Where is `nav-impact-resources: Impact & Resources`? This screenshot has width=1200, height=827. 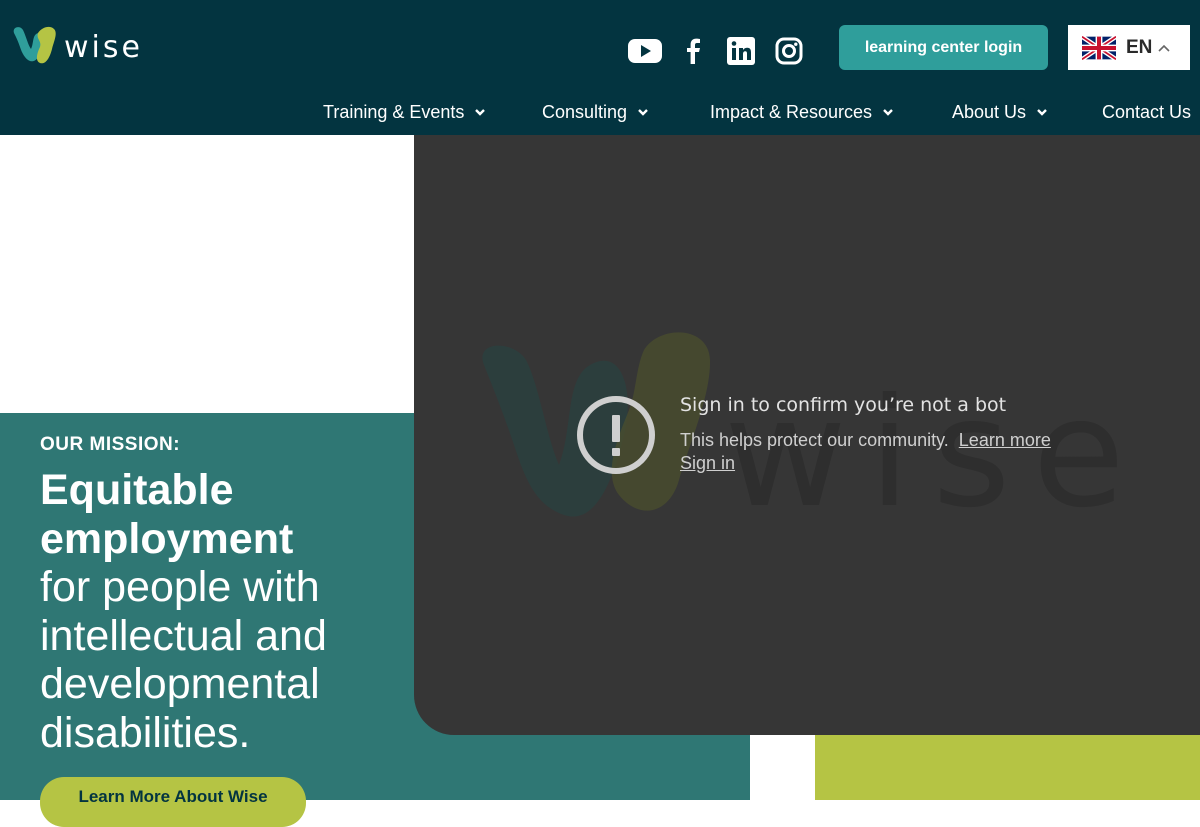
nav-impact-resources: Impact & Resources is located at coordinates (802, 112).